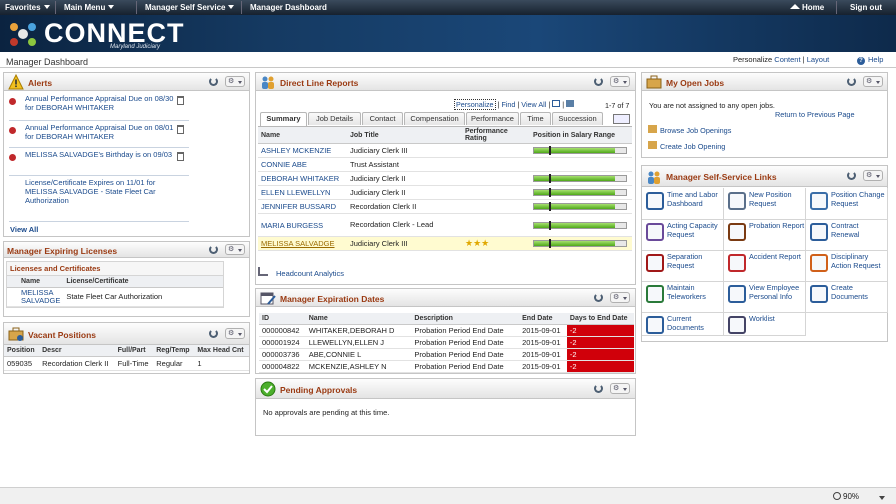  I want to click on self-service-link: New Position Request, so click(765, 204).